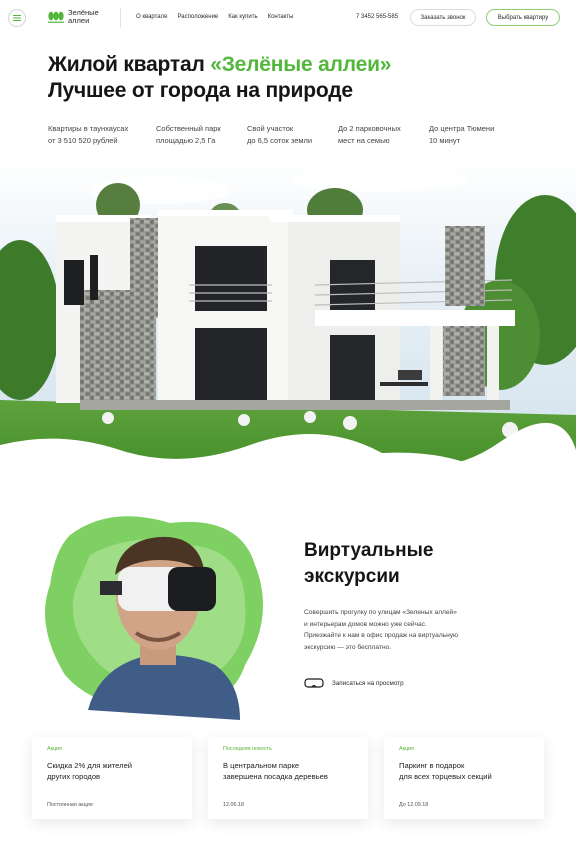 The width and height of the screenshot is (576, 844). What do you see at coordinates (129, 64) in the screenshot?
I see `hero-title-prefix: Жилой квартал` at bounding box center [129, 64].